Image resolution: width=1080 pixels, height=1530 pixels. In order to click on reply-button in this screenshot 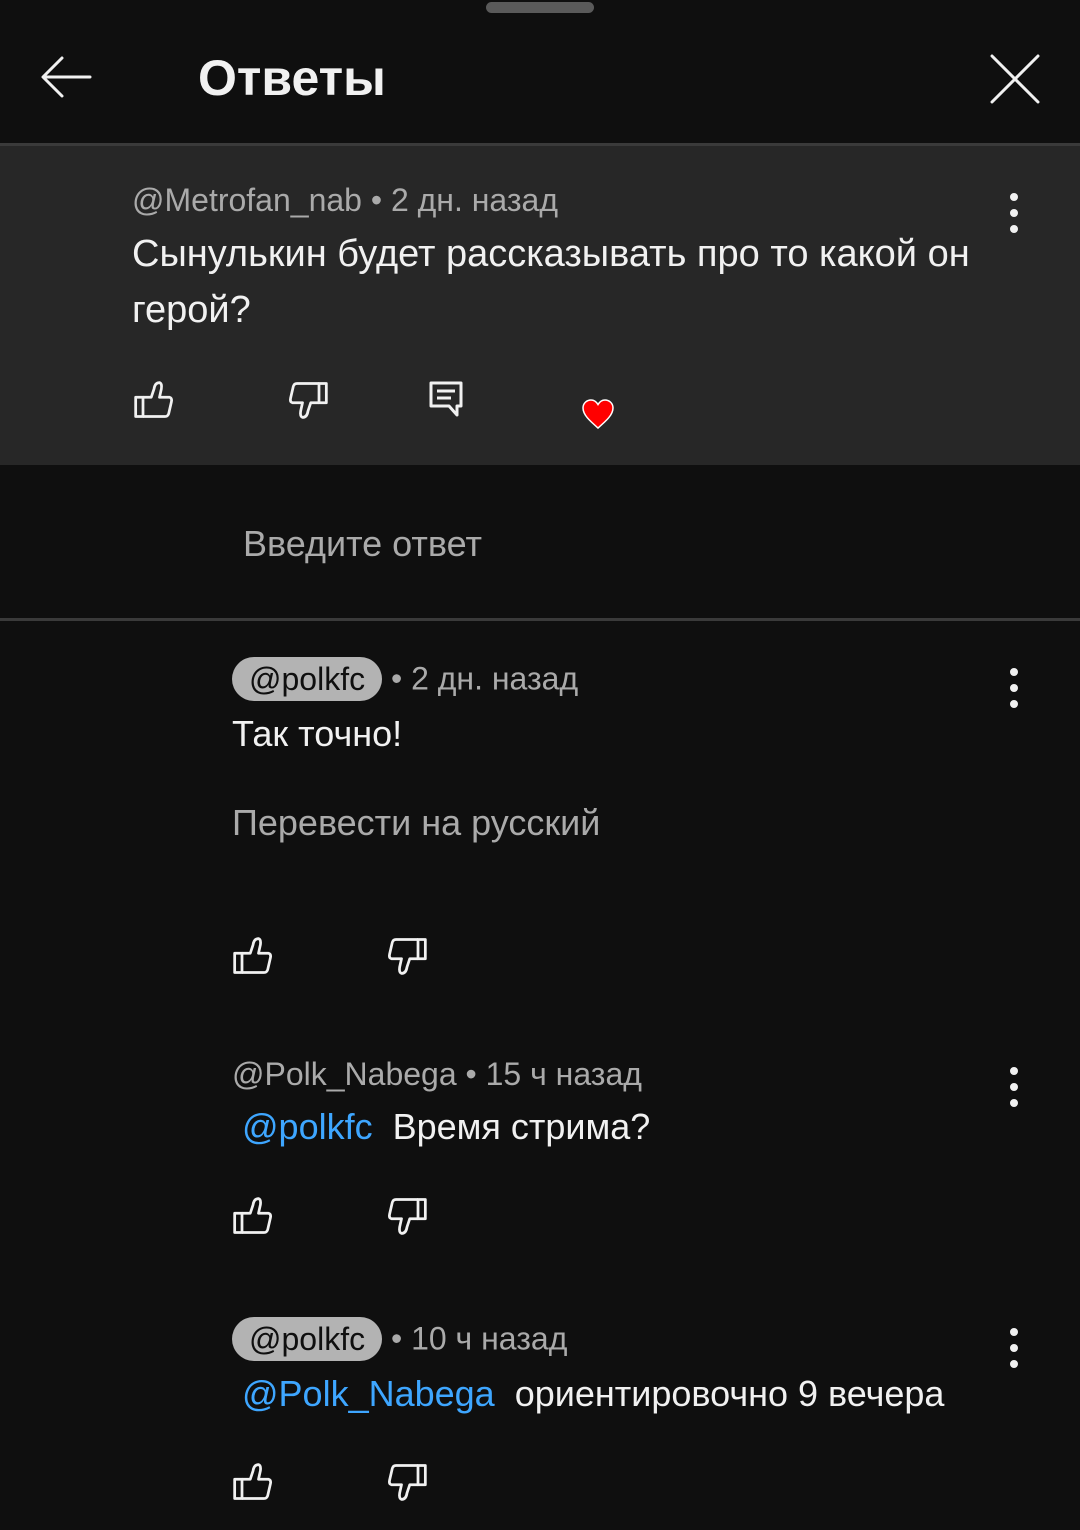, I will do `click(446, 398)`.